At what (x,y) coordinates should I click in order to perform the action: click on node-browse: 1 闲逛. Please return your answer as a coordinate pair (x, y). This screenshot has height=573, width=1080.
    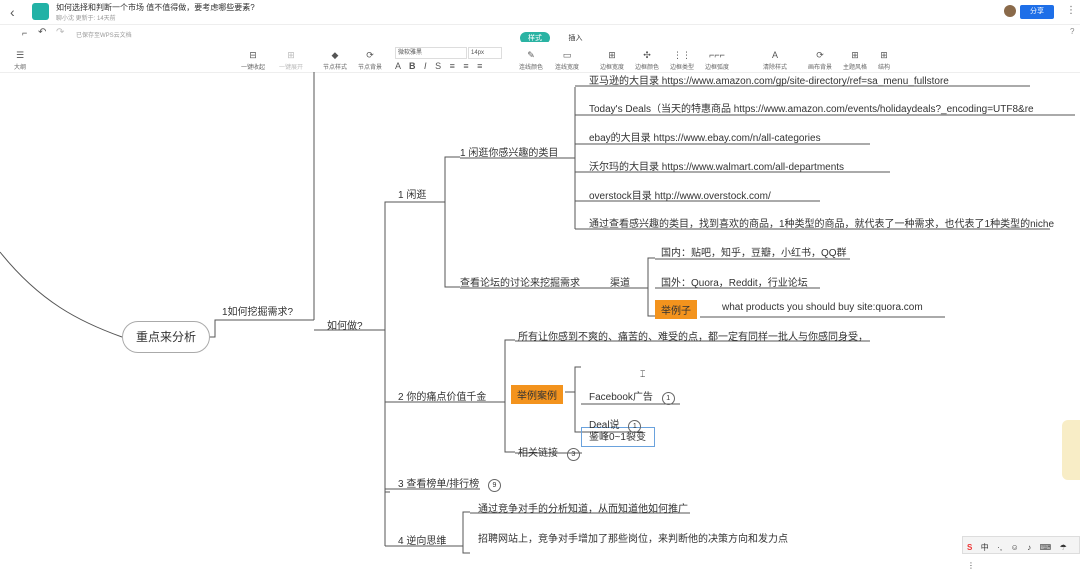
    Looking at the image, I should click on (412, 193).